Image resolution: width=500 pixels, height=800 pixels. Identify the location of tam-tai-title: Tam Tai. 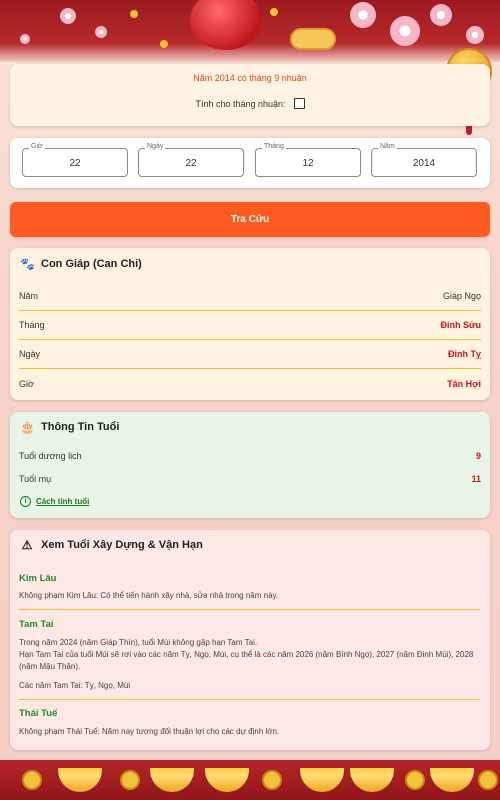
(36, 624).